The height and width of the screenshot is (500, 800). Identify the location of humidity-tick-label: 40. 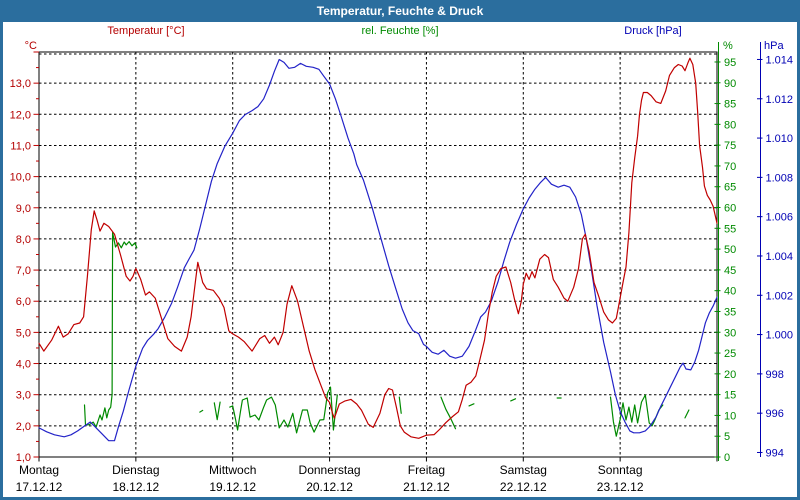
(730, 292).